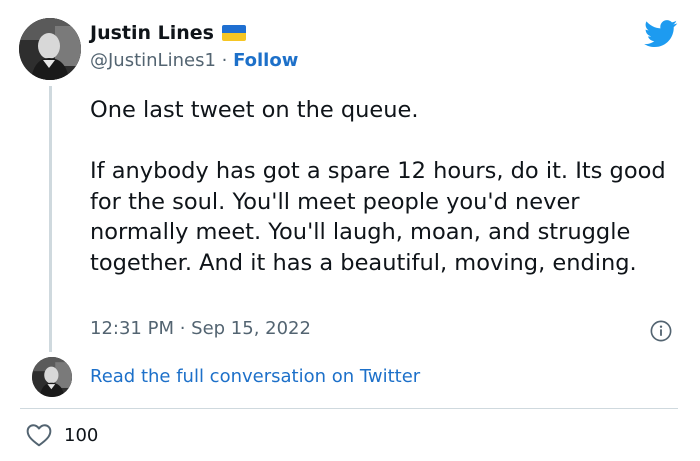  What do you see at coordinates (255, 376) in the screenshot?
I see `read-full-conversation-link: Read the full conversation on Twitter` at bounding box center [255, 376].